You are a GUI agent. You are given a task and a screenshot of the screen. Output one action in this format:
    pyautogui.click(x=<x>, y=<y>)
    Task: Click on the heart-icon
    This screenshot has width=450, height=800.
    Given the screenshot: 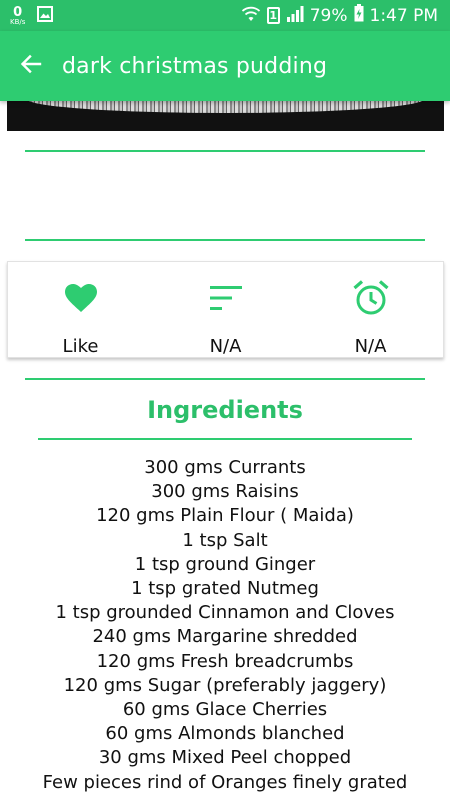 What is the action you would take?
    pyautogui.click(x=81, y=298)
    